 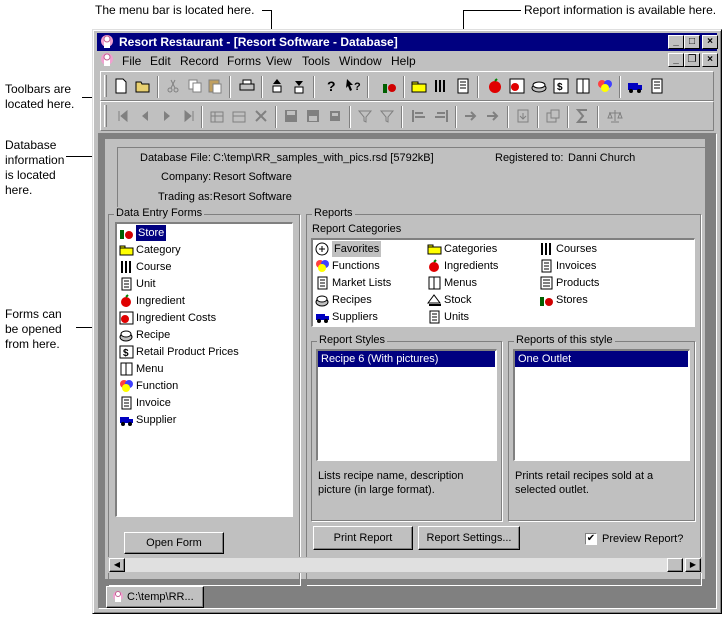 I want to click on copy-icon, so click(x=195, y=86).